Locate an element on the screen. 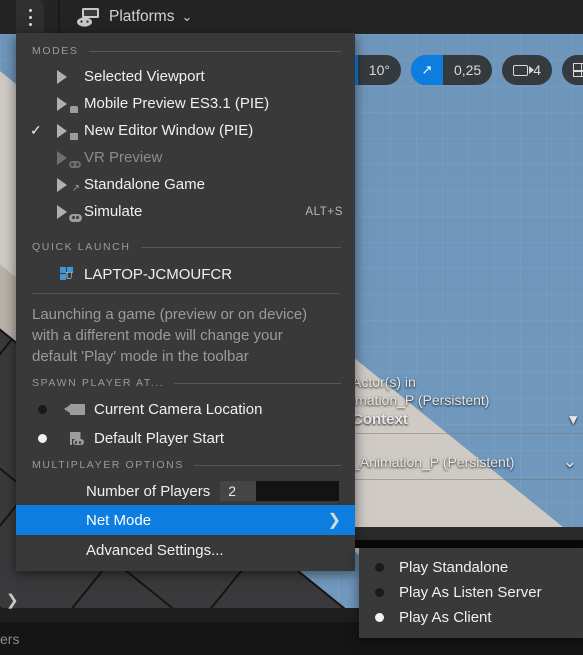 The image size is (583, 655). submenu-item-play-as-client: Play As Client is located at coordinates (471, 617).